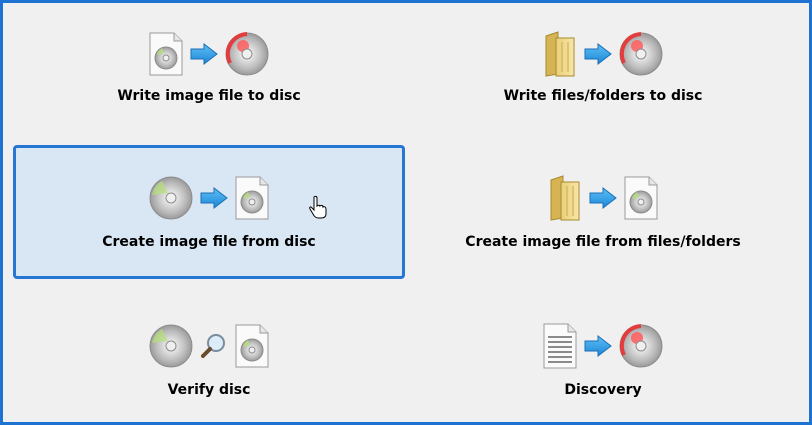 This screenshot has height=425, width=812. Describe the element at coordinates (209, 96) in the screenshot. I see `tile-label: Write image file to disc` at that location.